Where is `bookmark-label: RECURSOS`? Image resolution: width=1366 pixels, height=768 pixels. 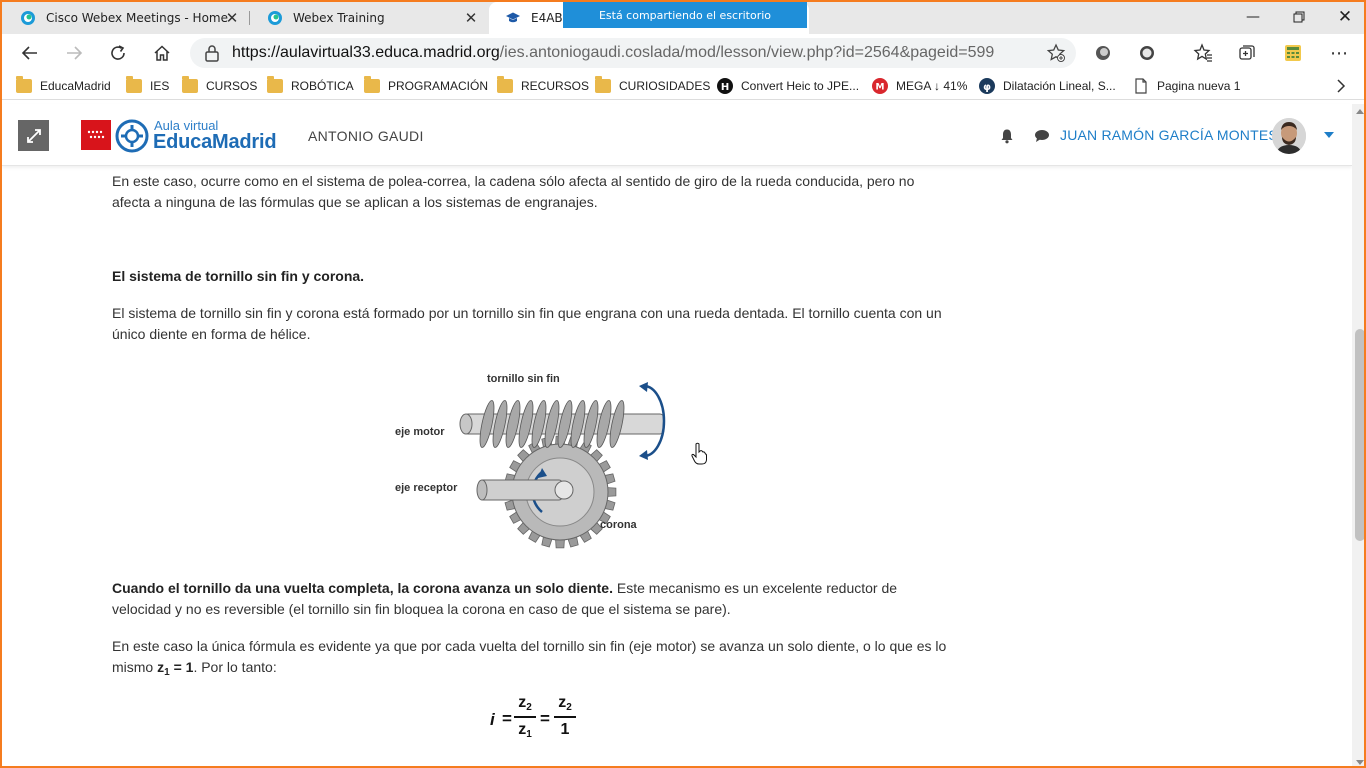
bookmark-label: RECURSOS is located at coordinates (555, 86).